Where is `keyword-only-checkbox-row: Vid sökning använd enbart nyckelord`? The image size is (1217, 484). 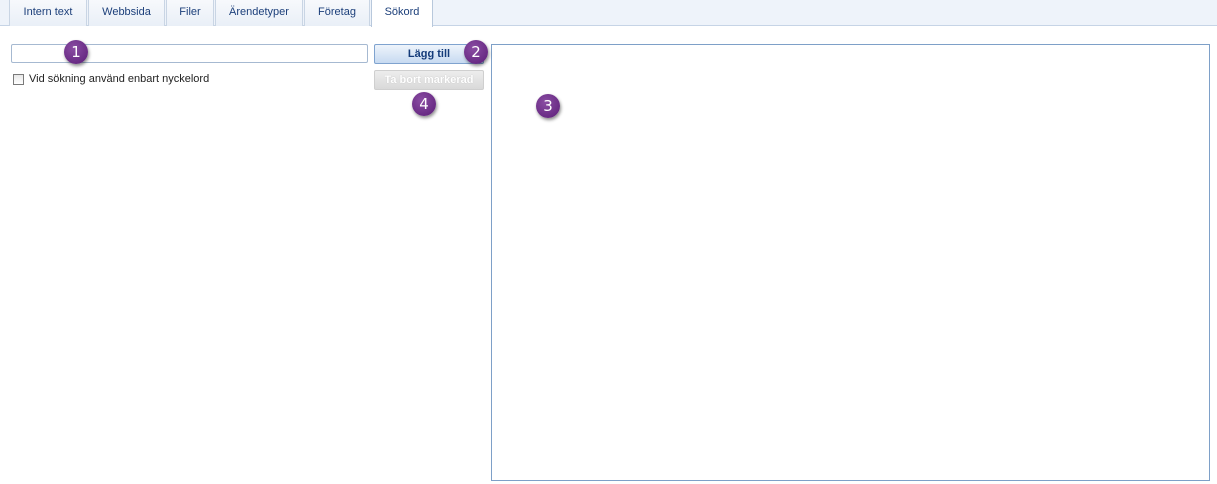
keyword-only-checkbox-row: Vid sökning använd enbart nyckelord is located at coordinates (111, 79).